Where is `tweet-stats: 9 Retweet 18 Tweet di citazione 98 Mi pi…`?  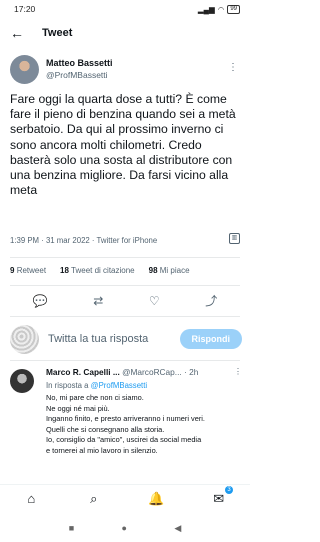 tweet-stats: 9 Retweet 18 Tweet di citazione 98 Mi pi… is located at coordinates (100, 272).